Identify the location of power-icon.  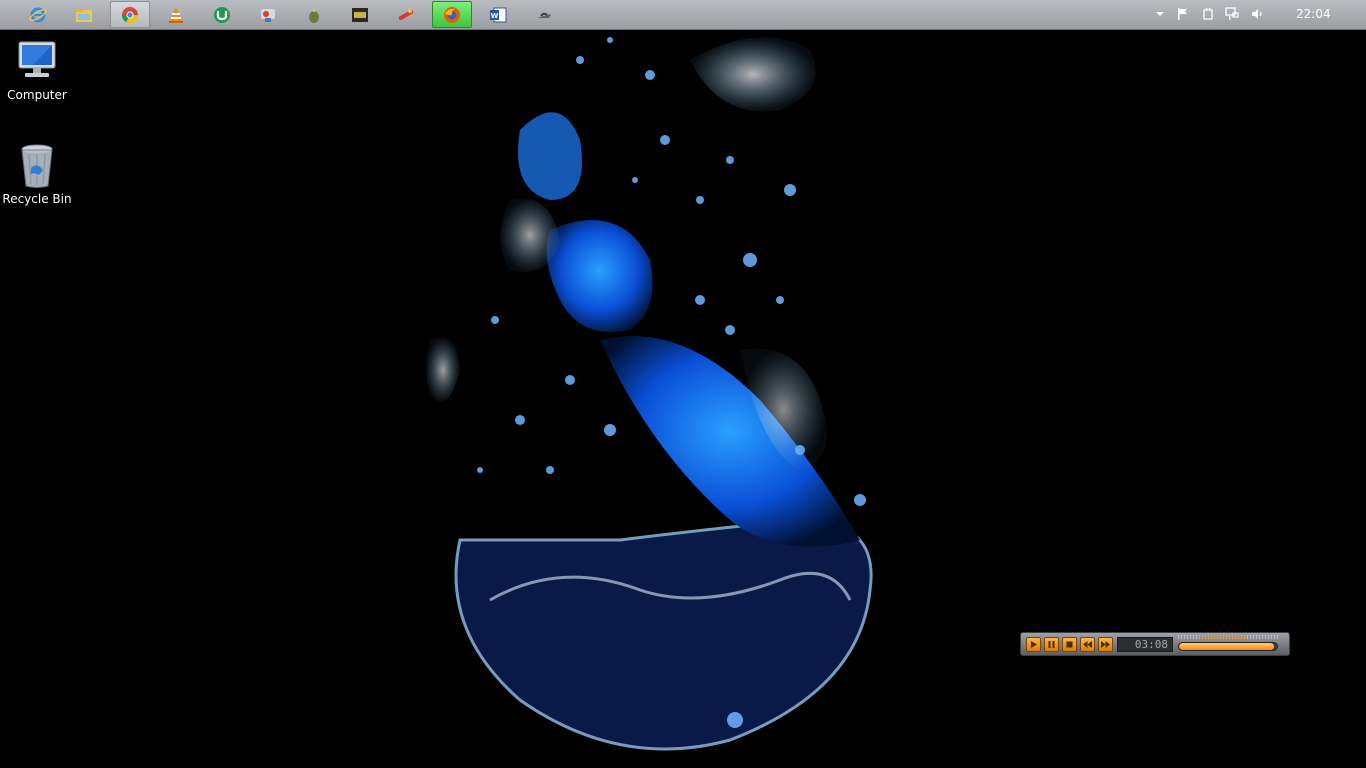
(1208, 14).